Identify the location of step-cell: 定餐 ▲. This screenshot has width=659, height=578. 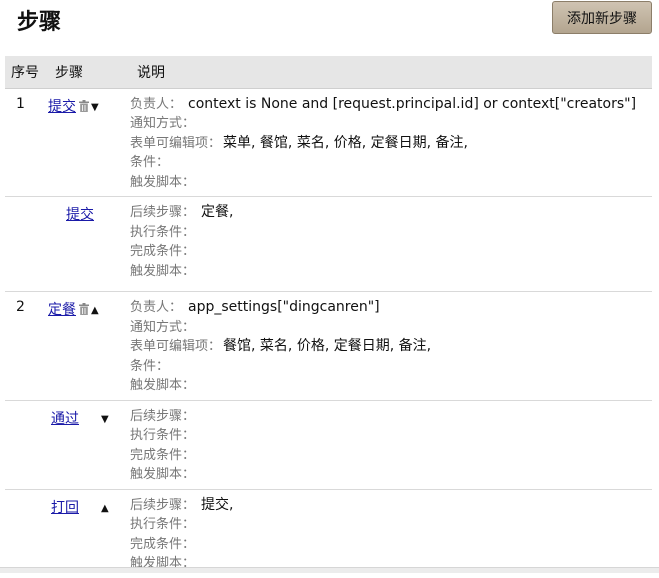
(89, 345).